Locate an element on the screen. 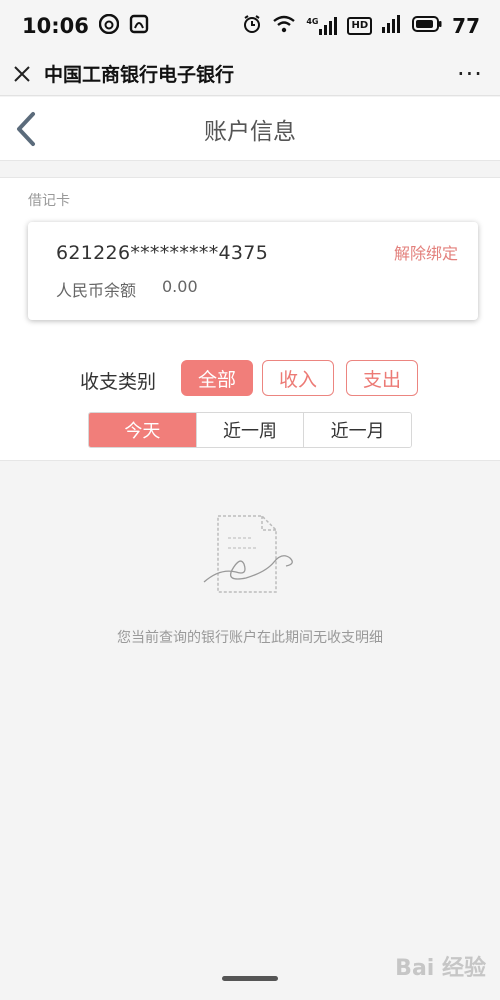  category-filter: 收支类别 全部 收入 支出 is located at coordinates (250, 379).